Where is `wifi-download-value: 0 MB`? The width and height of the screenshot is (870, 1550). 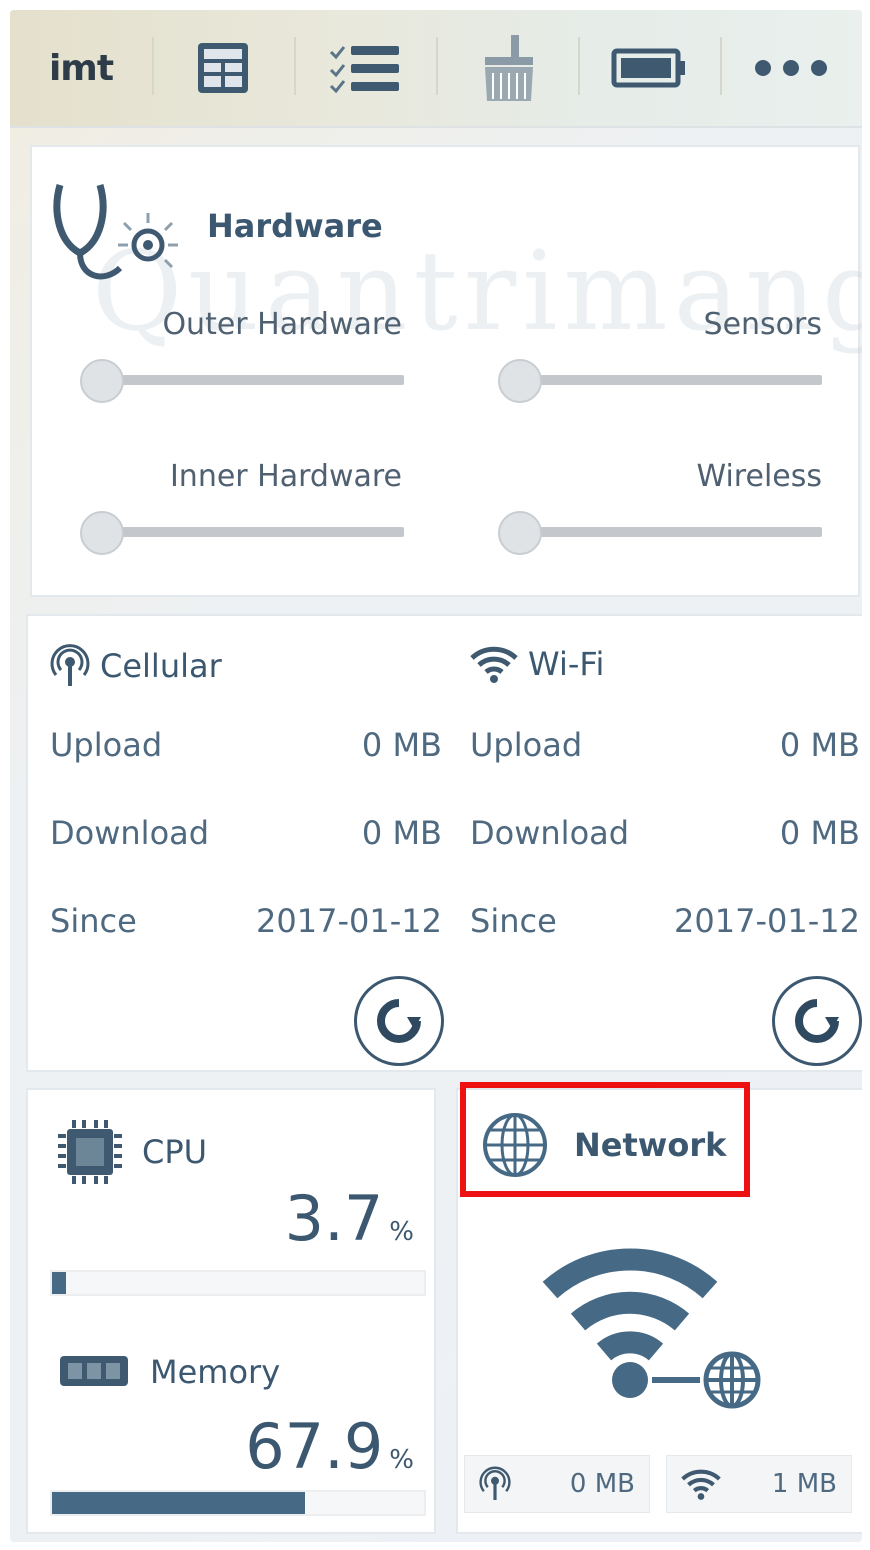
wifi-download-value: 0 MB is located at coordinates (819, 833).